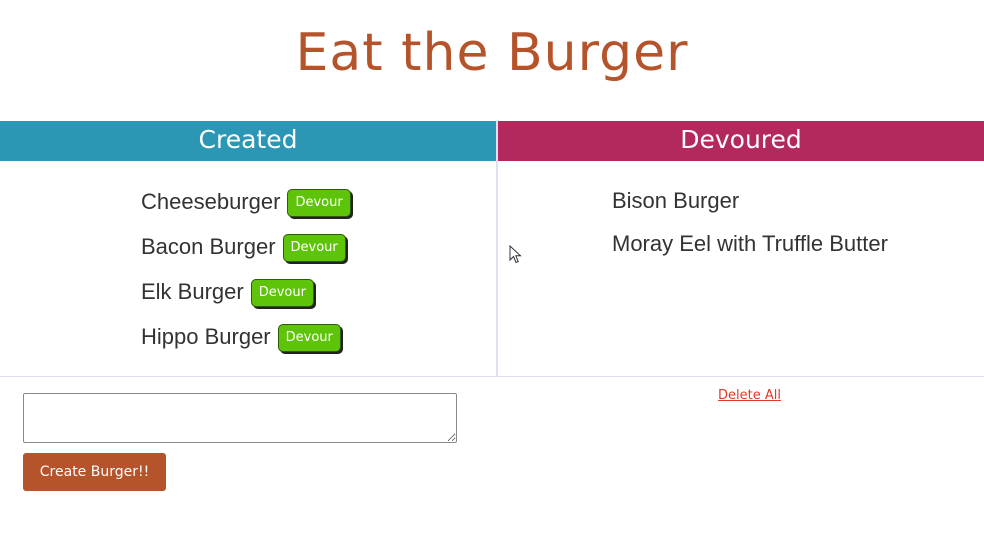 This screenshot has height=550, width=984. Describe the element at coordinates (246, 291) in the screenshot. I see `list-item: Elk Burger Devour` at that location.